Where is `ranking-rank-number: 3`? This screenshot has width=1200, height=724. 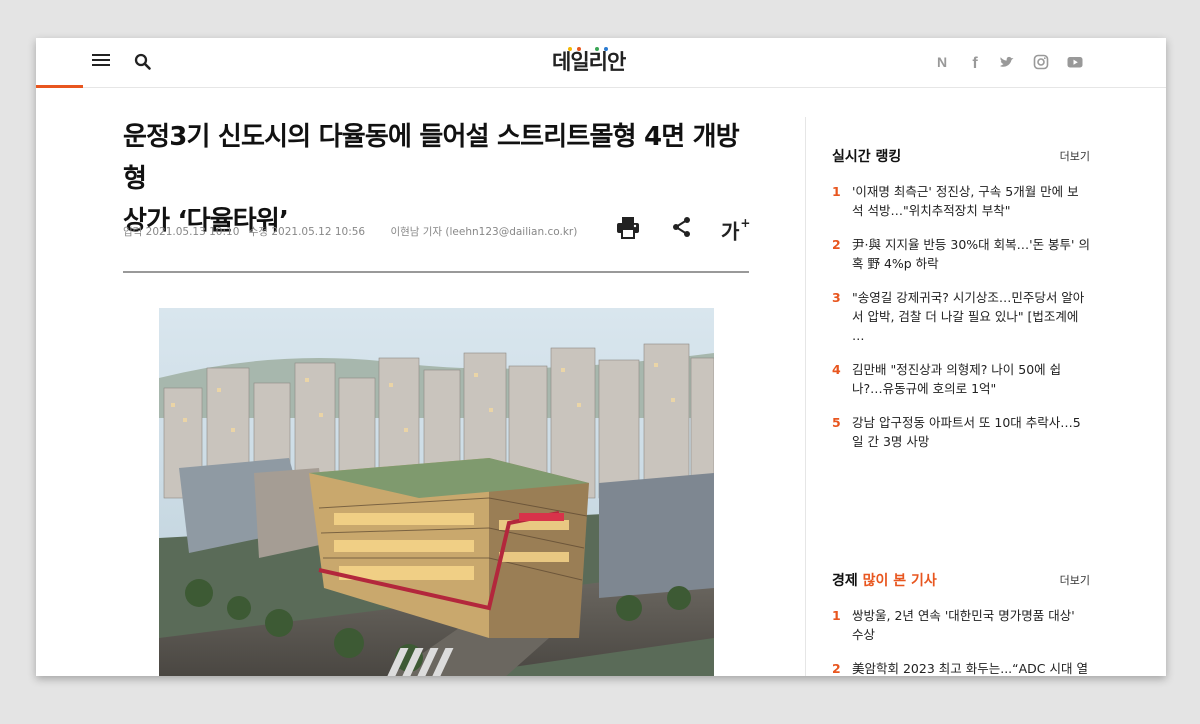 ranking-rank-number: 3 is located at coordinates (836, 297).